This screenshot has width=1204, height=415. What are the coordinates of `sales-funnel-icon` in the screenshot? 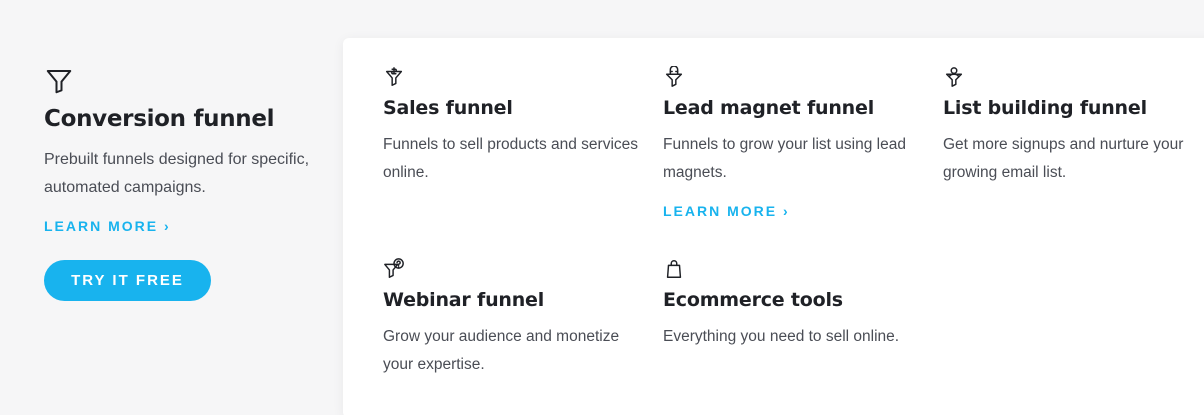 It's located at (394, 77).